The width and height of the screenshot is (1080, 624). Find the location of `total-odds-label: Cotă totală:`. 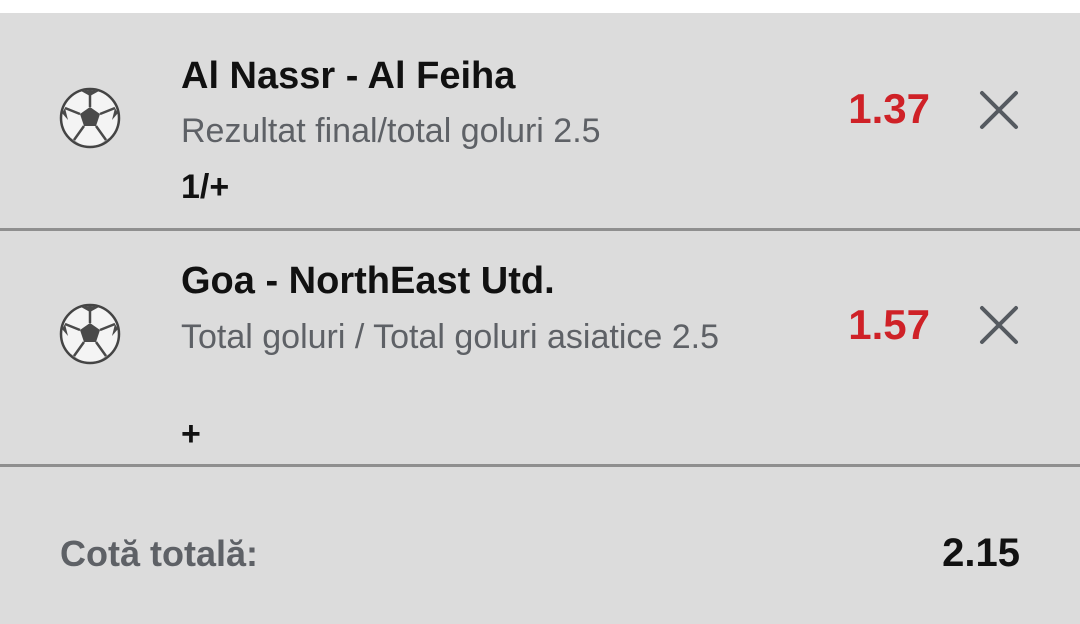

total-odds-label: Cotă totală: is located at coordinates (159, 553).